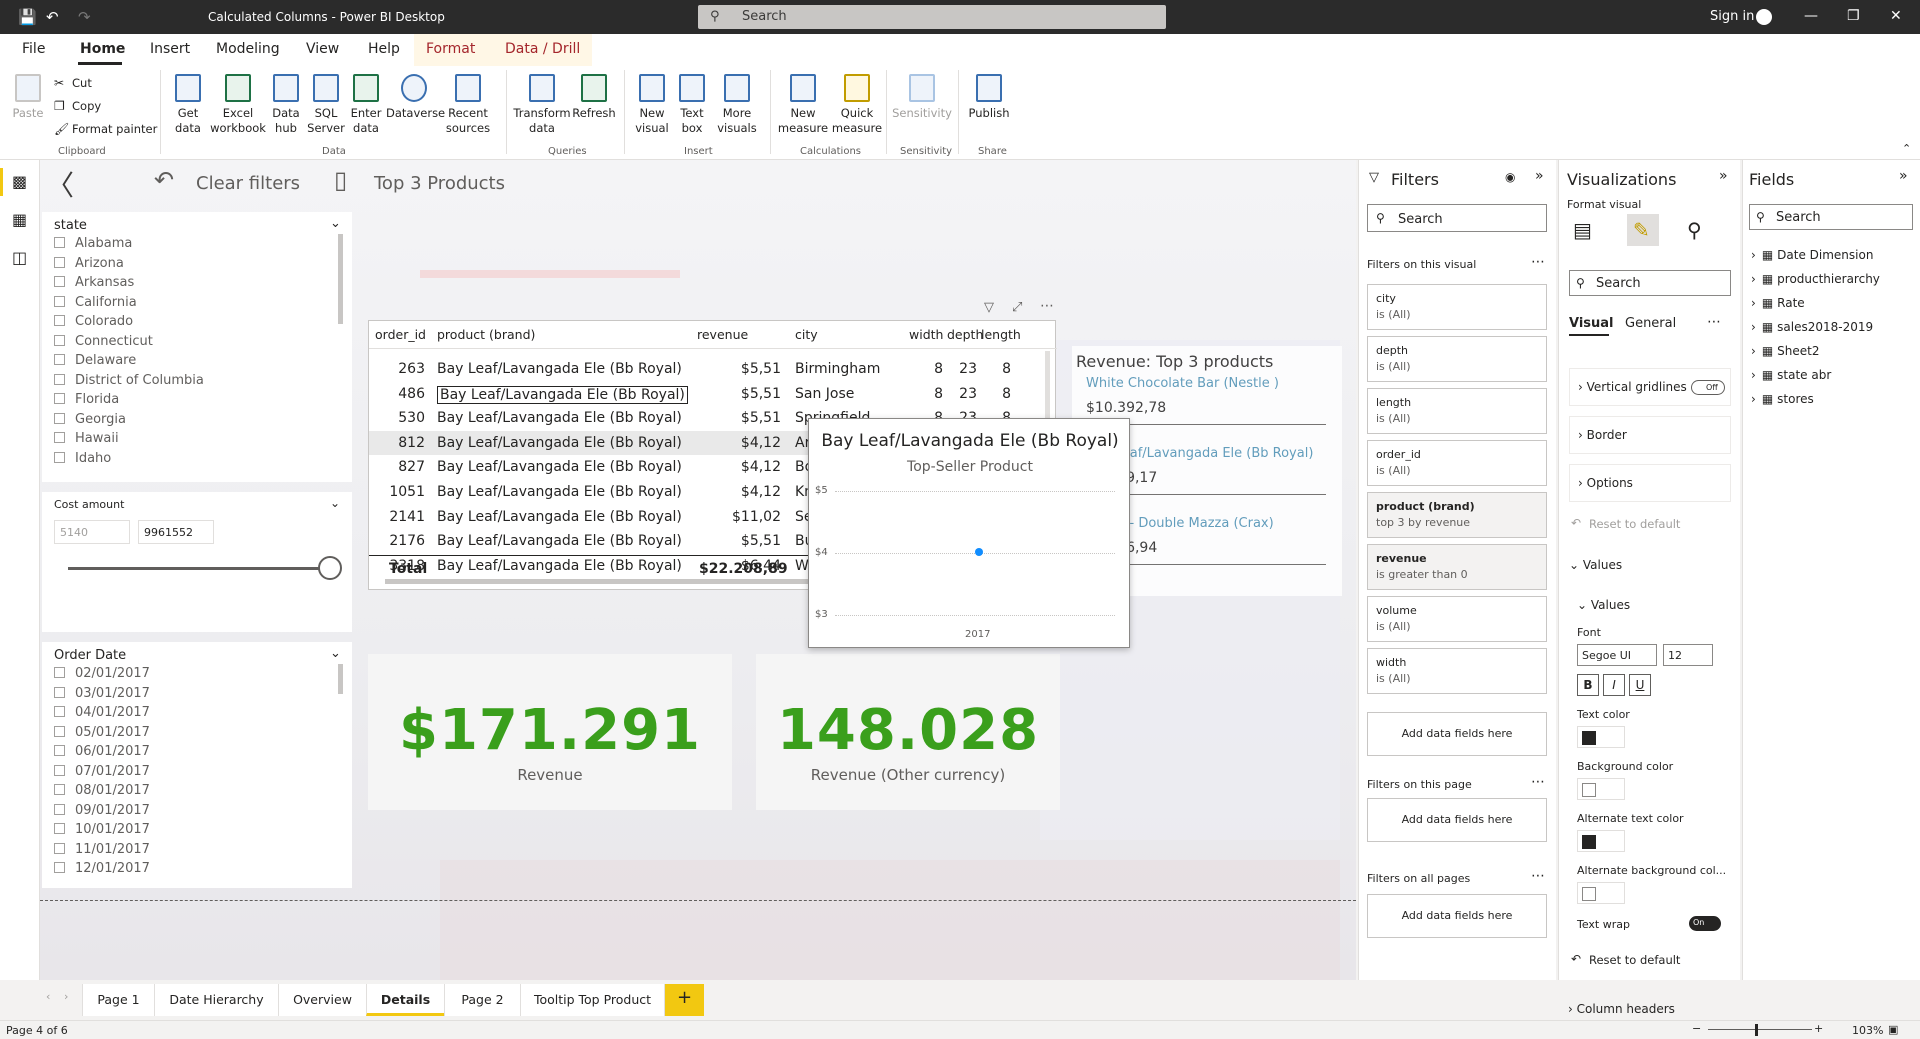 This screenshot has height=1039, width=1920. What do you see at coordinates (989, 97) in the screenshot?
I see `publish-button: Publish` at bounding box center [989, 97].